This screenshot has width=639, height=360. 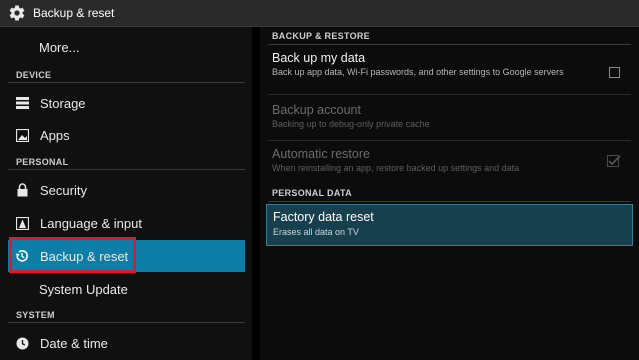 What do you see at coordinates (126, 161) in the screenshot?
I see `section-header-personal: PERSONAL` at bounding box center [126, 161].